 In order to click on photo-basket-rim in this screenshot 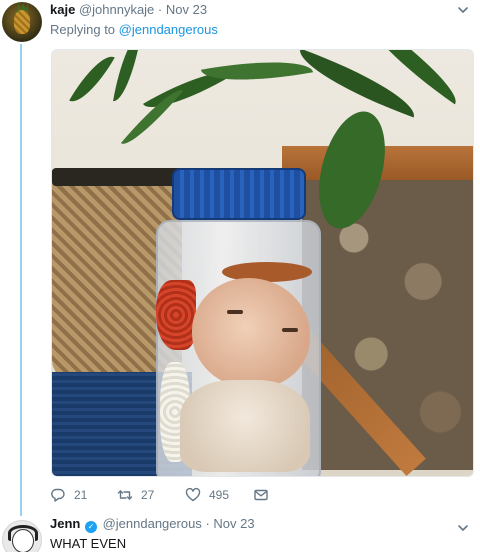, I will do `click(119, 177)`.